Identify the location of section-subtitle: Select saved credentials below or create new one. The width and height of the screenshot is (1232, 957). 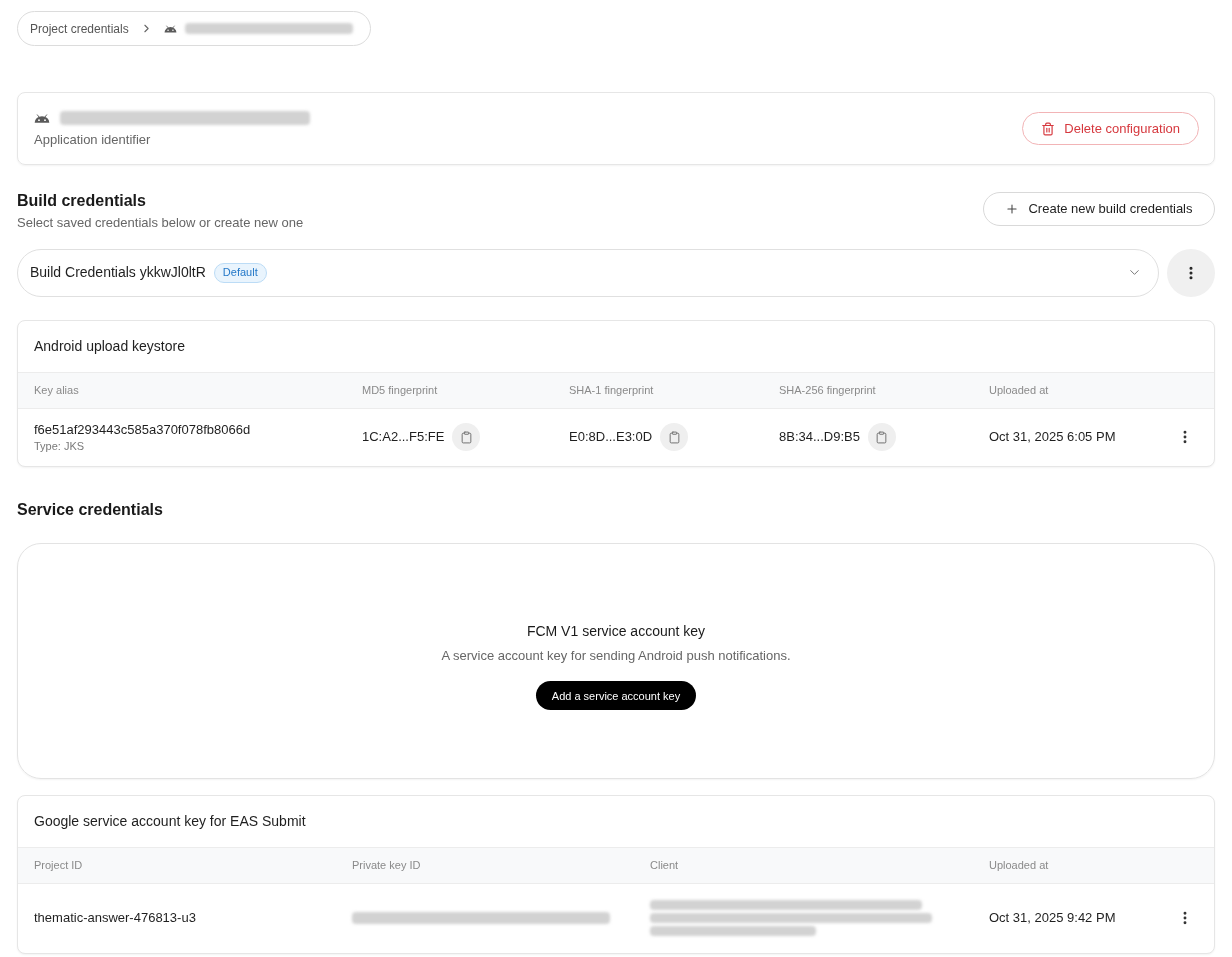
(160, 223).